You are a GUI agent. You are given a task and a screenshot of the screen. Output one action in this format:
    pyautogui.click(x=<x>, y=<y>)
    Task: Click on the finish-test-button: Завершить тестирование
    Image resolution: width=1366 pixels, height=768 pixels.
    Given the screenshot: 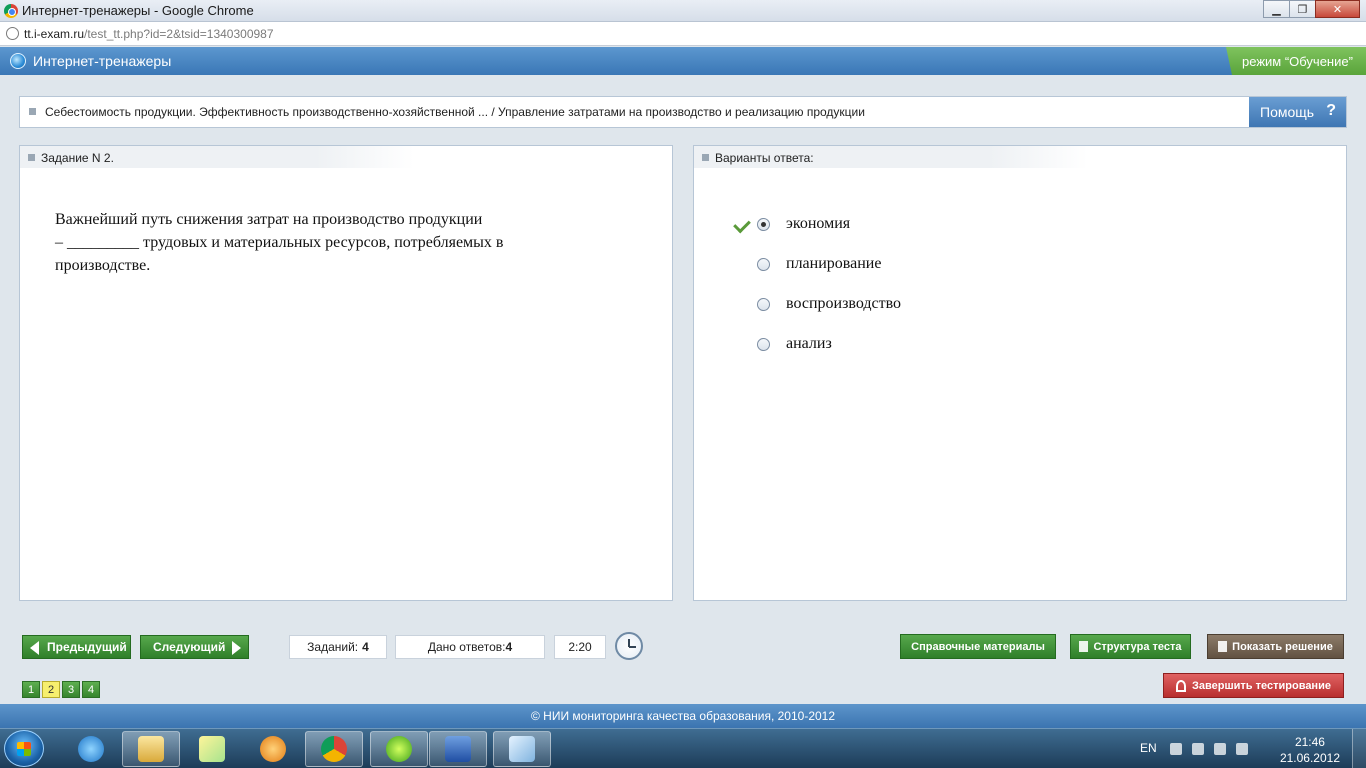 What is the action you would take?
    pyautogui.click(x=1253, y=685)
    